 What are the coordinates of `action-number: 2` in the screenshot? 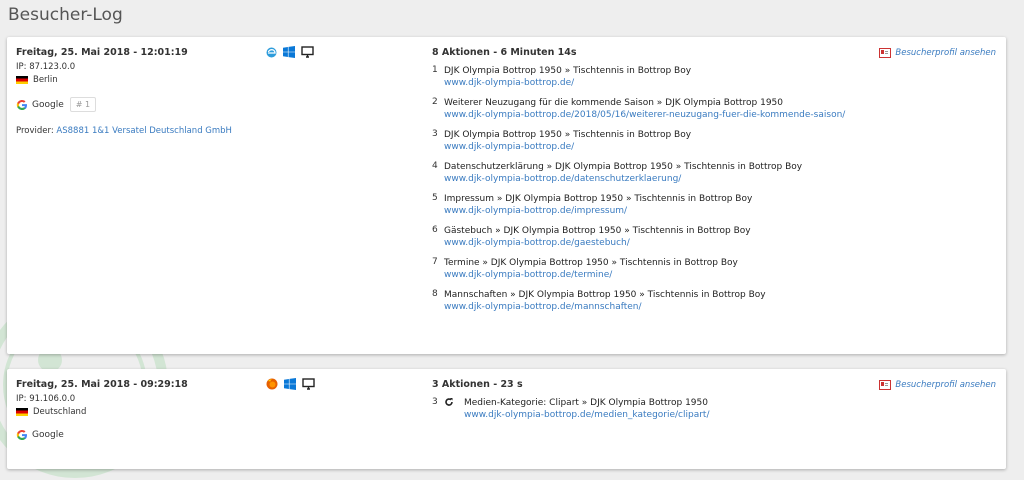 It's located at (435, 102).